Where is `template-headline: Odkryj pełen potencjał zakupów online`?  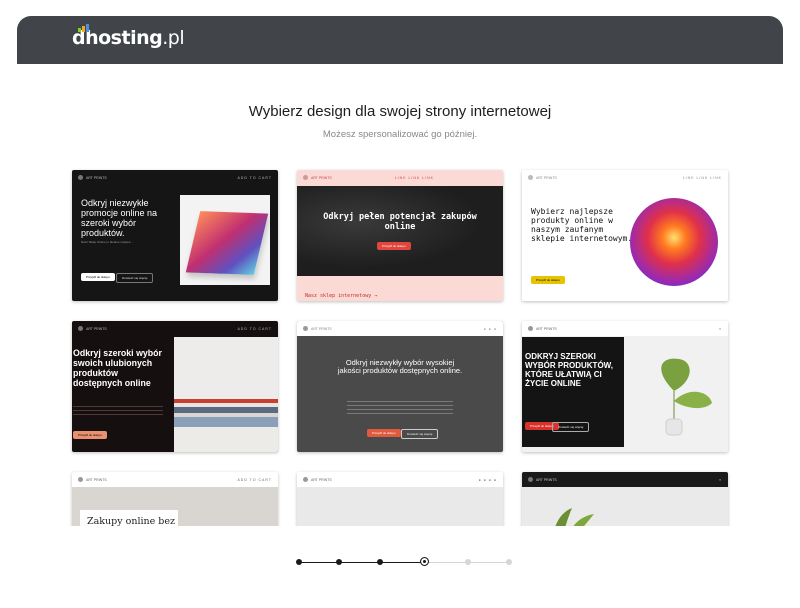 template-headline: Odkryj pełen potencjał zakupów online is located at coordinates (400, 222).